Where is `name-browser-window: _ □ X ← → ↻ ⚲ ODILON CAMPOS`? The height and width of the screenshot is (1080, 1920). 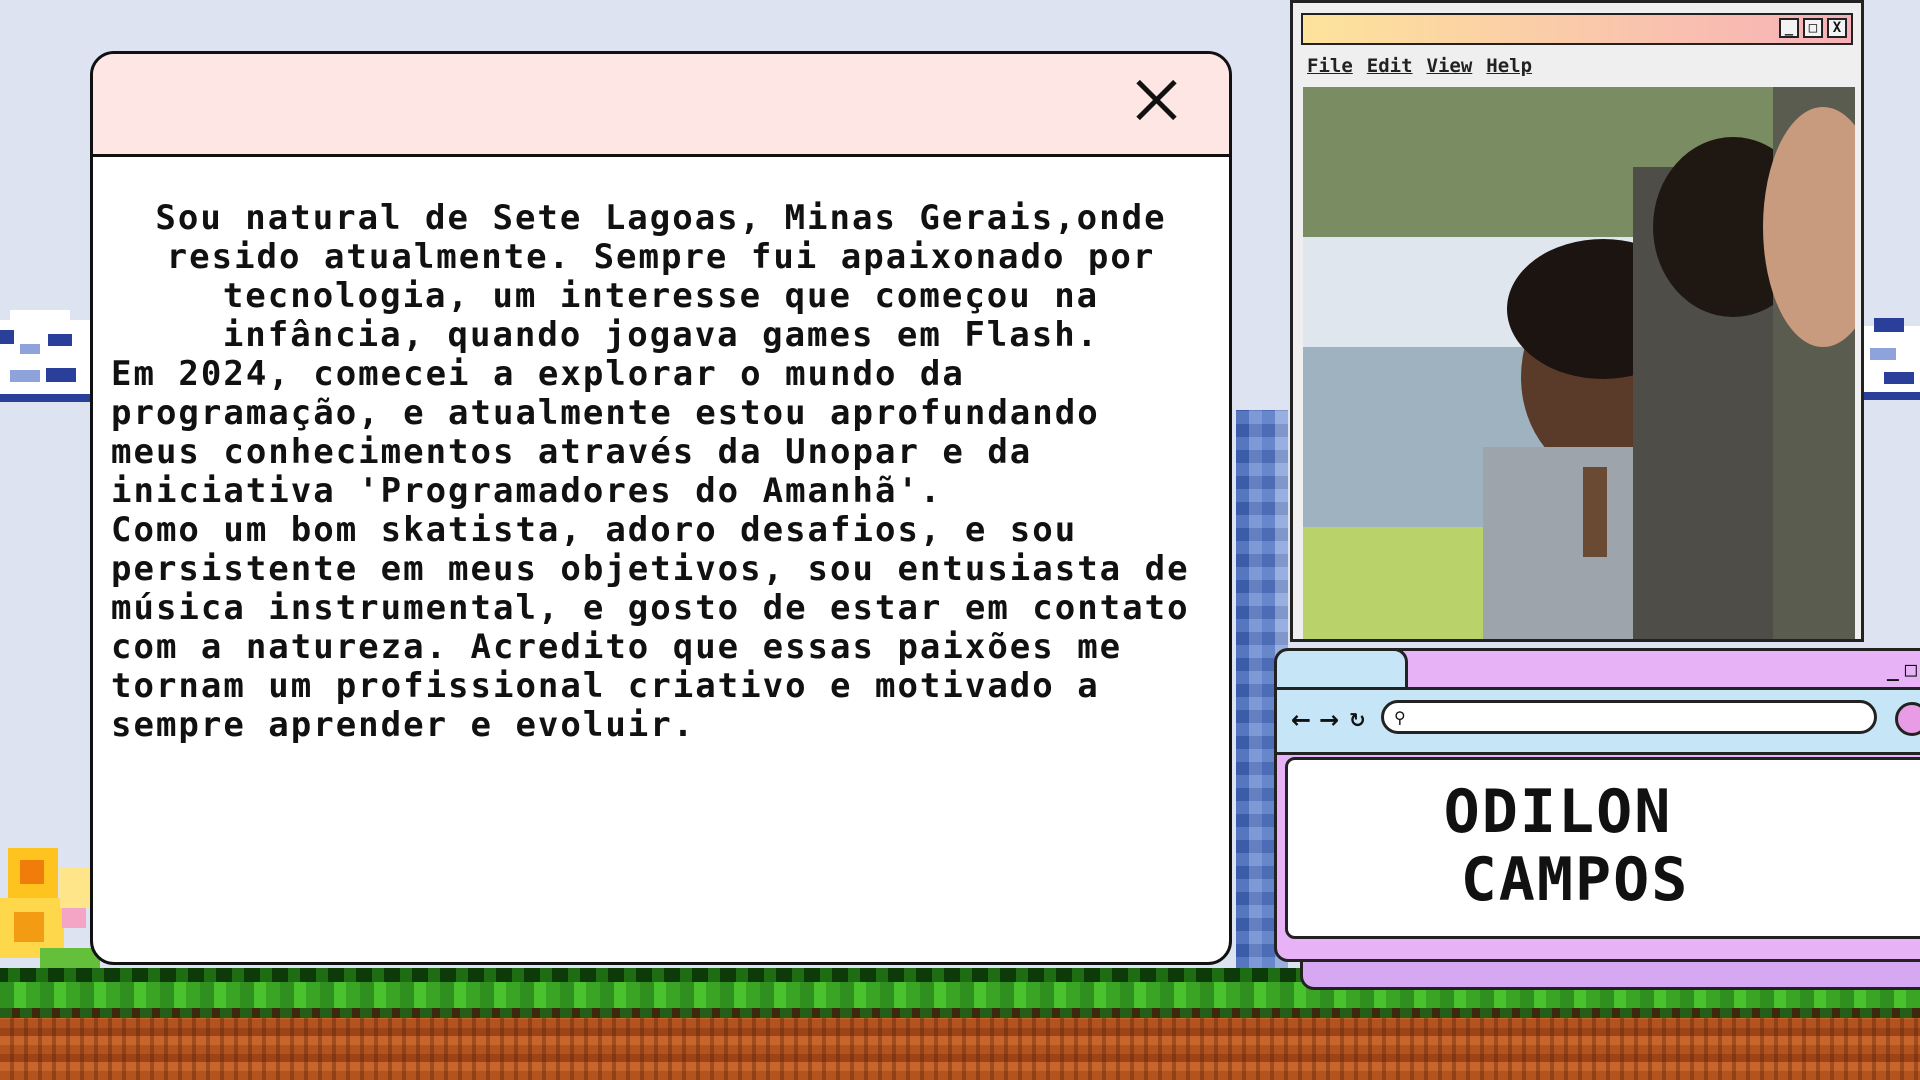 name-browser-window: _ □ X ← → ↻ ⚲ ODILON CAMPOS is located at coordinates (1597, 805).